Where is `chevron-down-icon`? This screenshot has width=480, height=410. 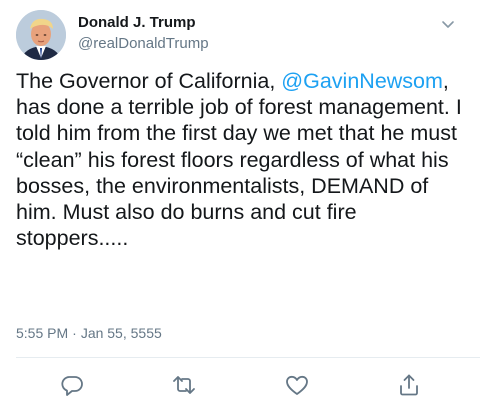
chevron-down-icon is located at coordinates (448, 24).